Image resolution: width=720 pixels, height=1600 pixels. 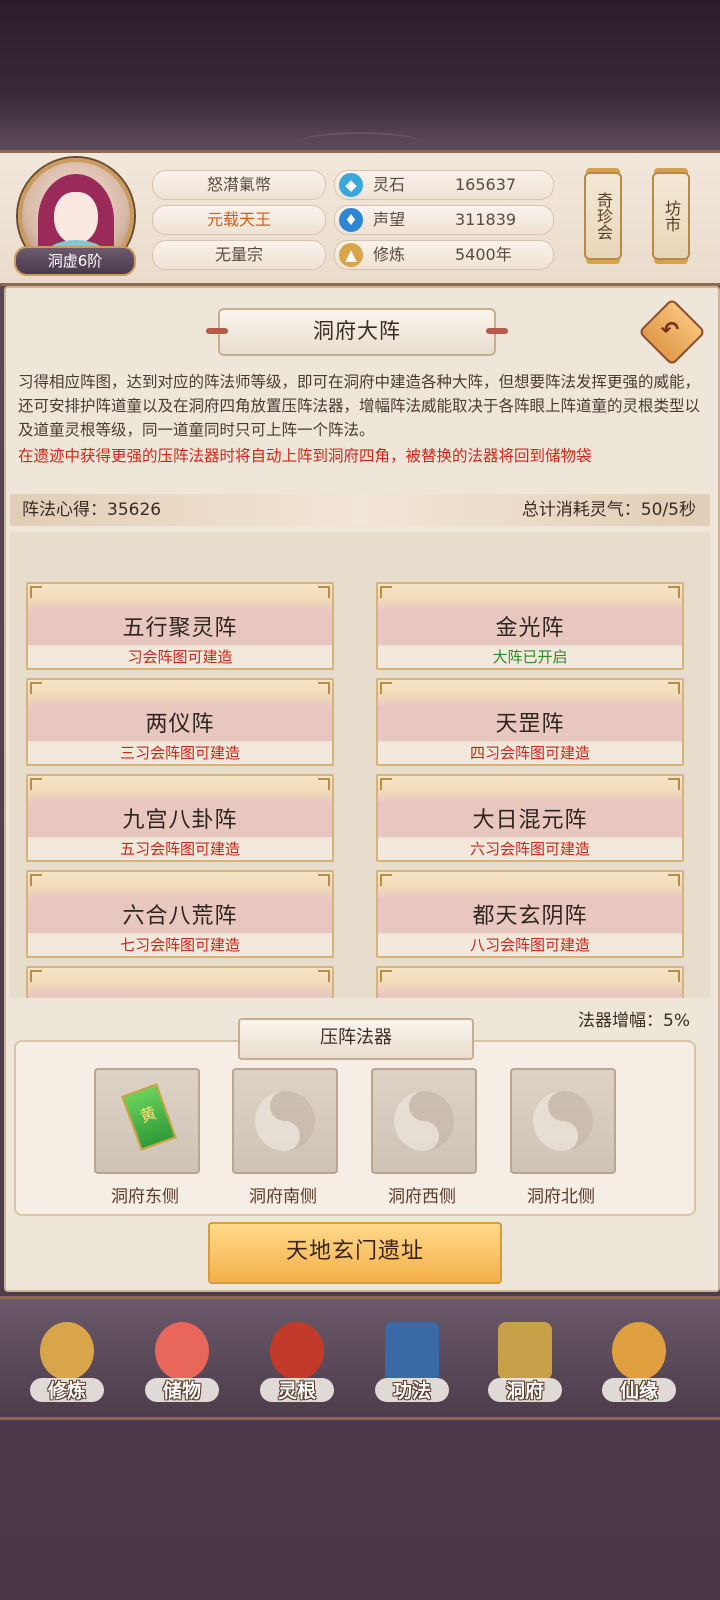 I want to click on spirit-root-icon, so click(x=297, y=1351).